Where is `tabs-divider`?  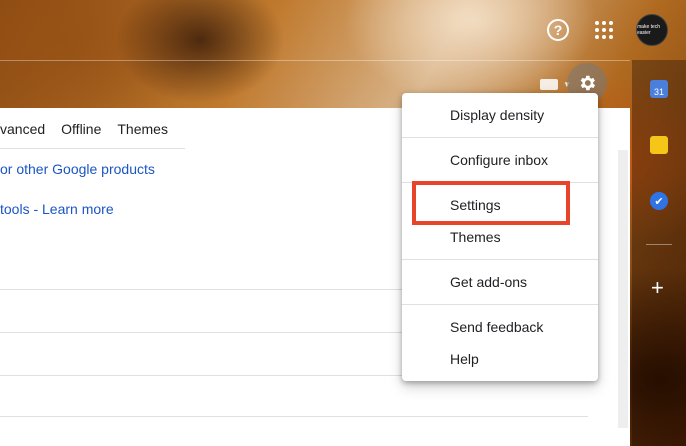
tabs-divider is located at coordinates (92, 148).